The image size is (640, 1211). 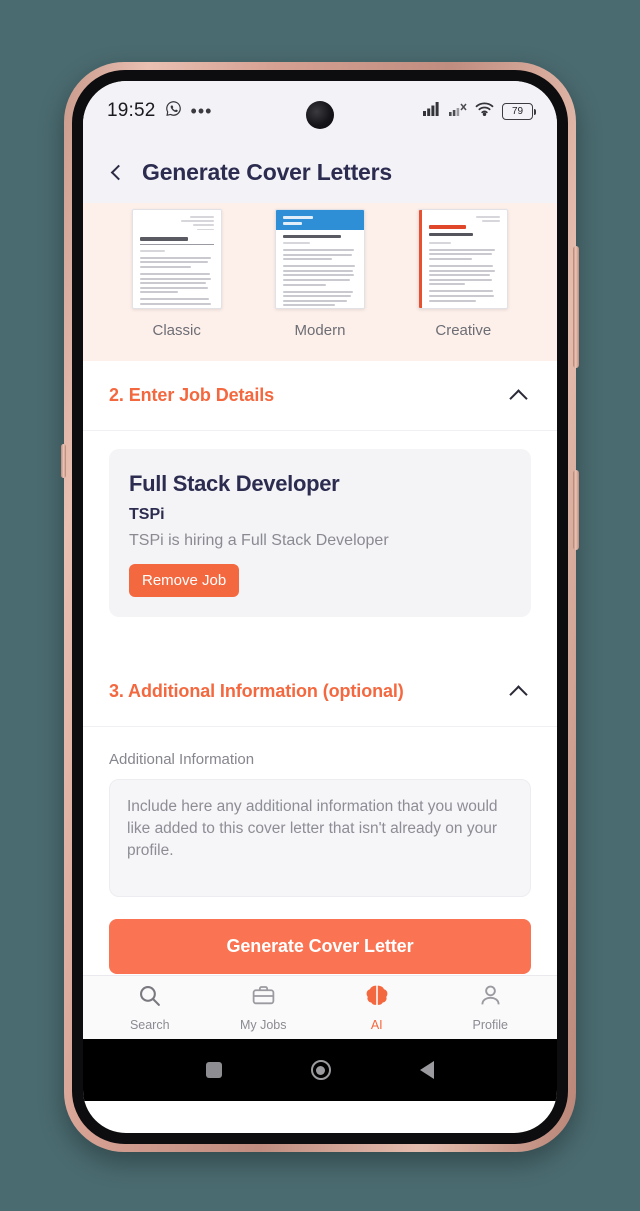 I want to click on section-header-additional-information: 3. Additional Information (optional), so click(x=320, y=692).